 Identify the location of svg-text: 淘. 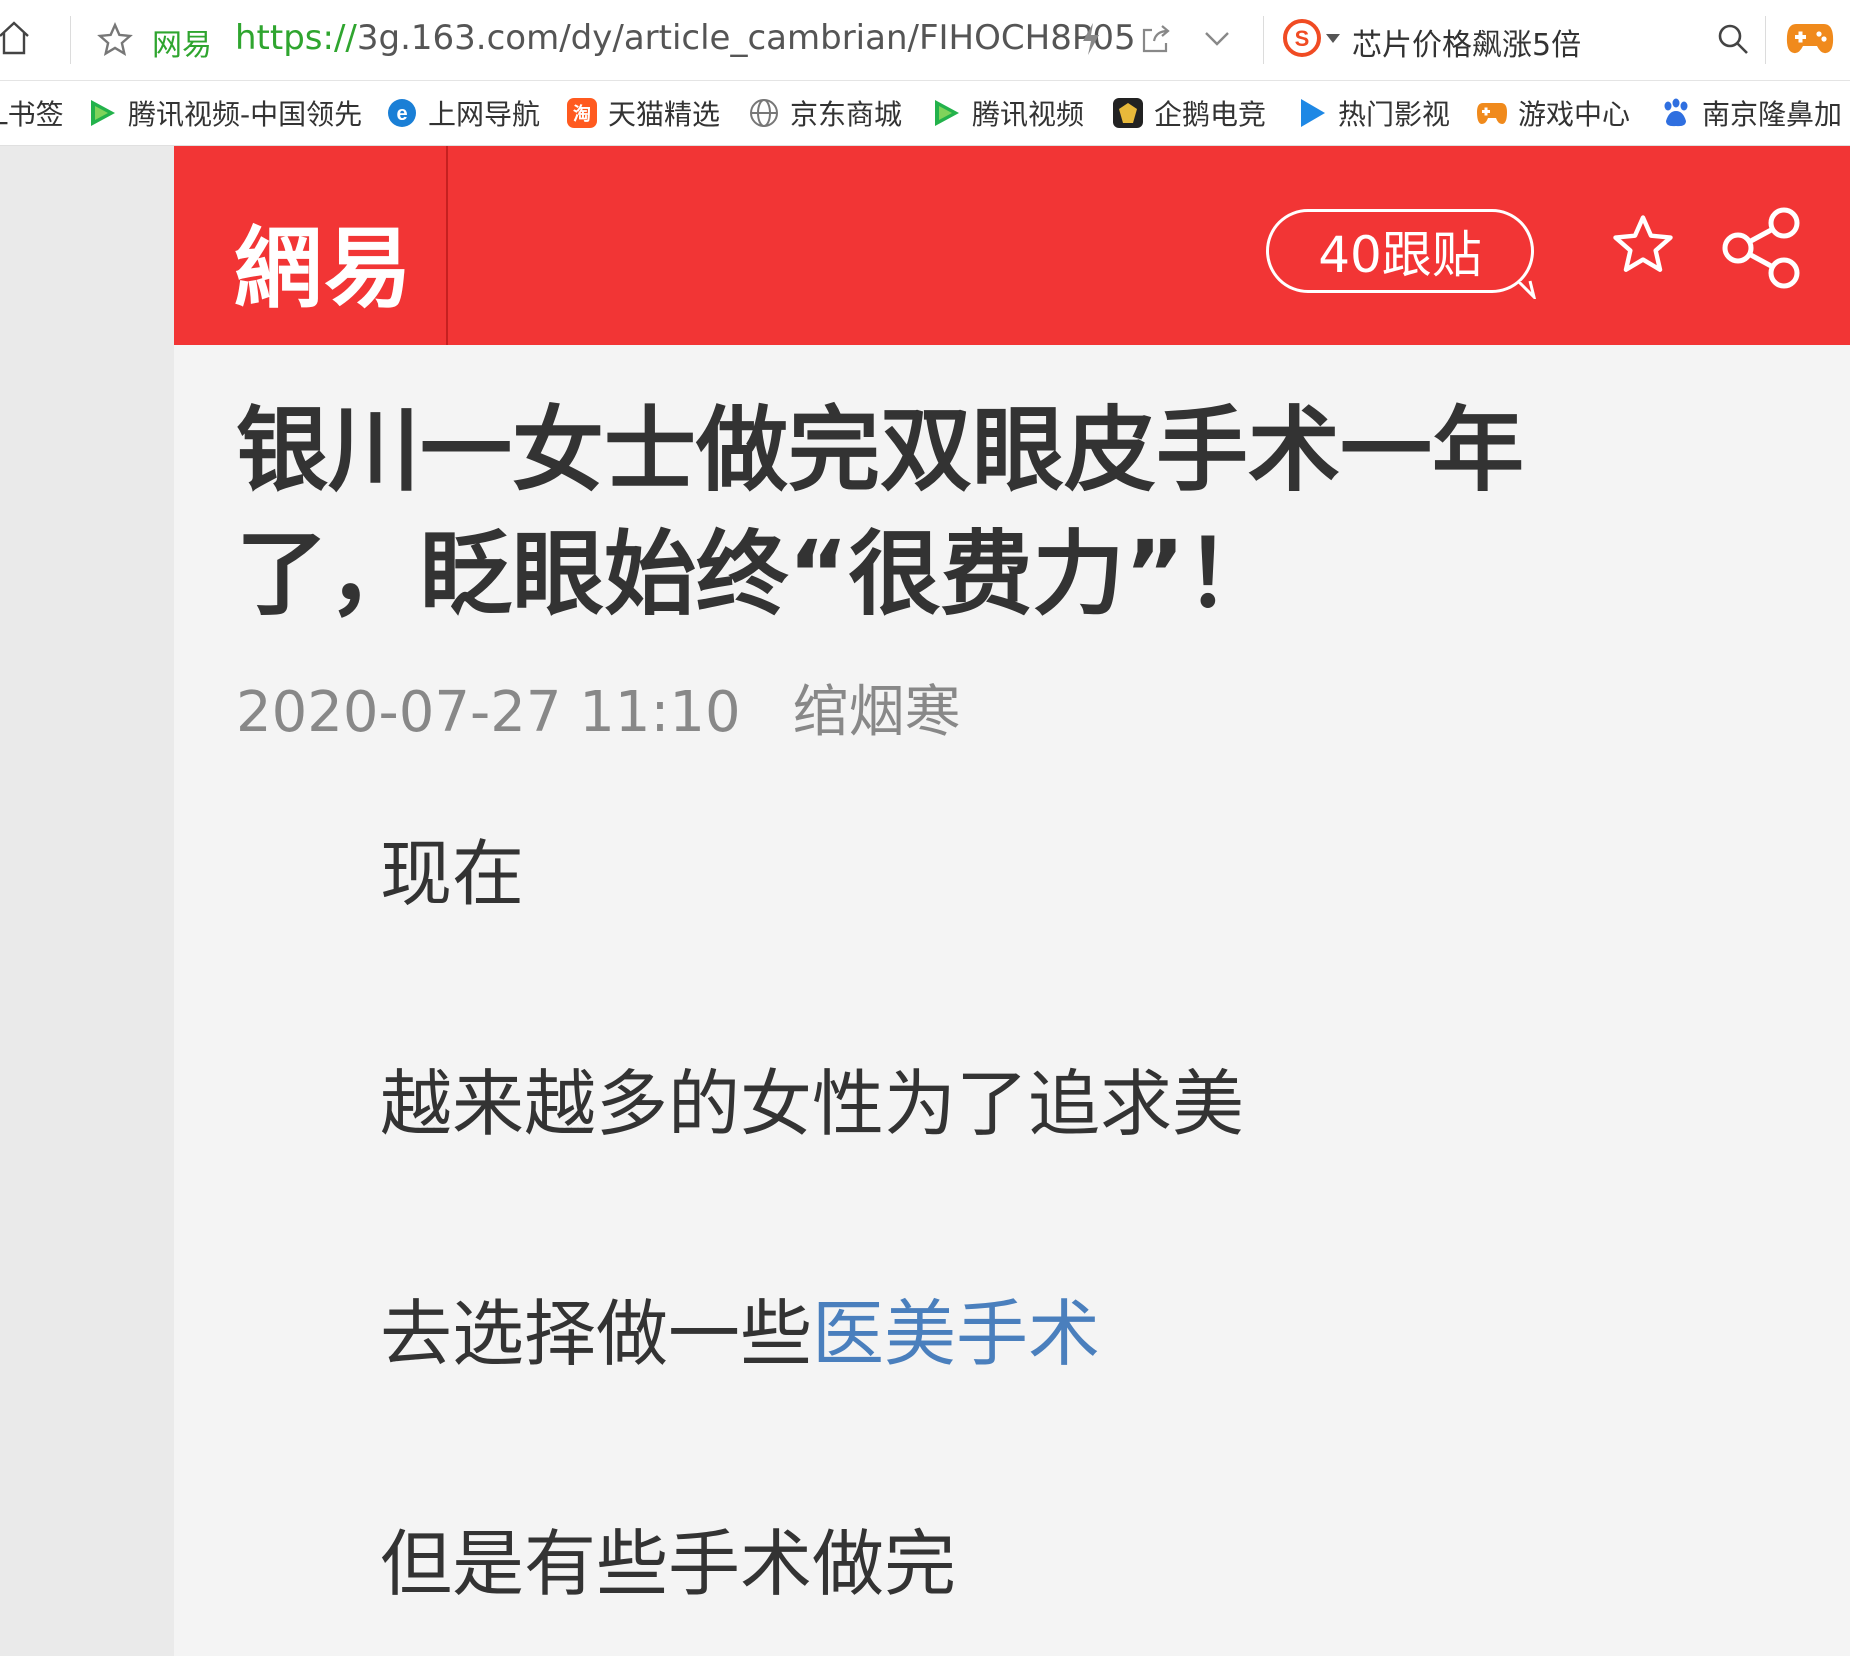
(582, 114).